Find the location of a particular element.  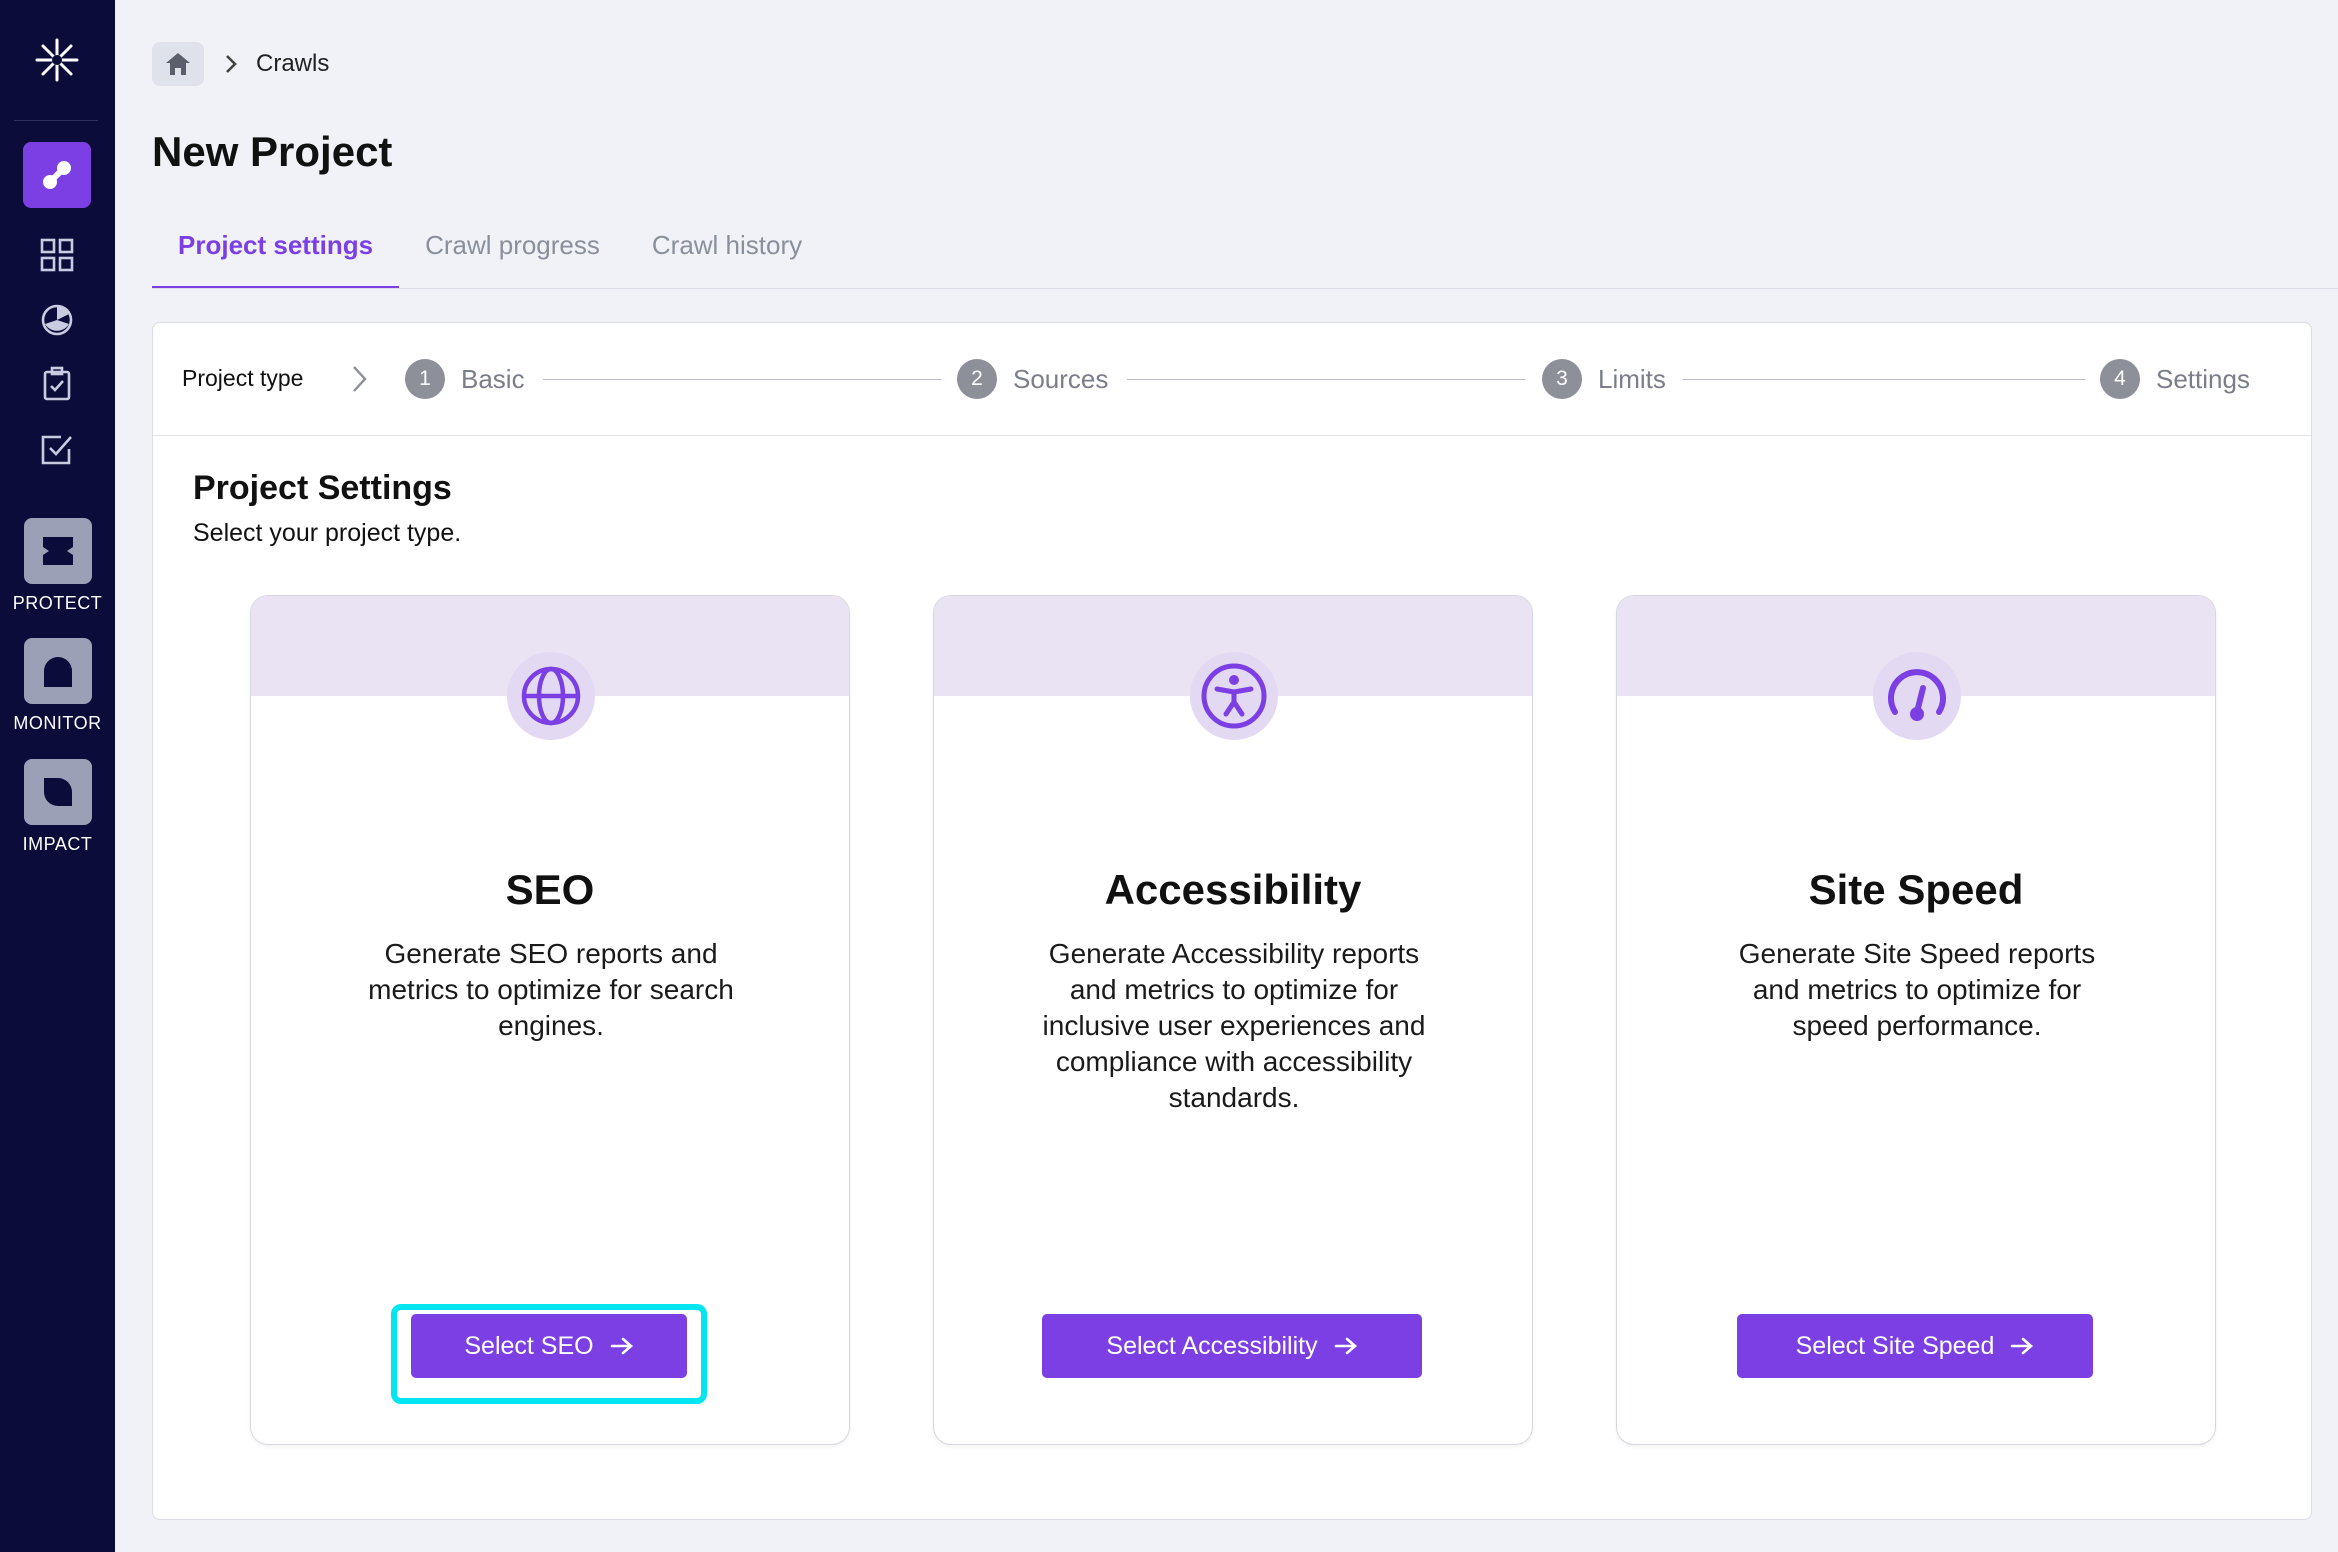

select-accessibility-button: Select Accessibility is located at coordinates (1232, 1346).